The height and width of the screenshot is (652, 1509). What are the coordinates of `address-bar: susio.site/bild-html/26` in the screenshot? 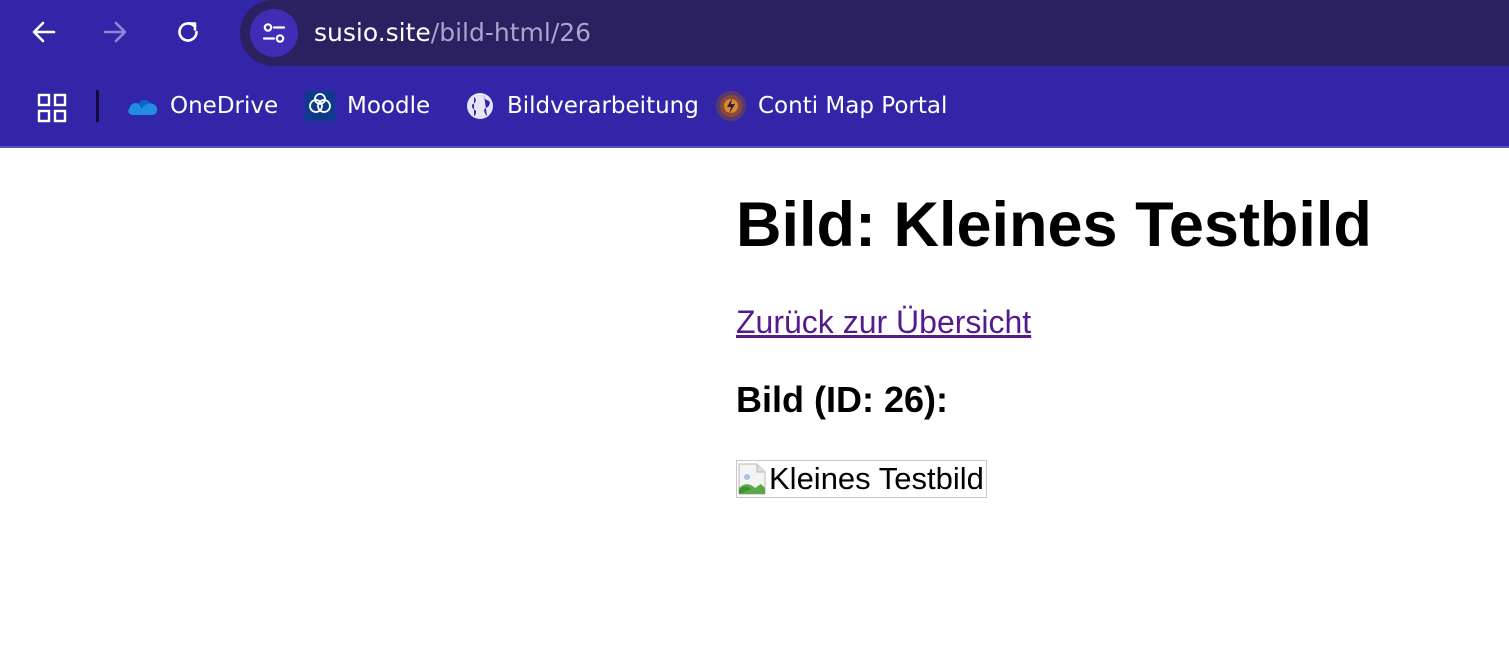 It's located at (874, 33).